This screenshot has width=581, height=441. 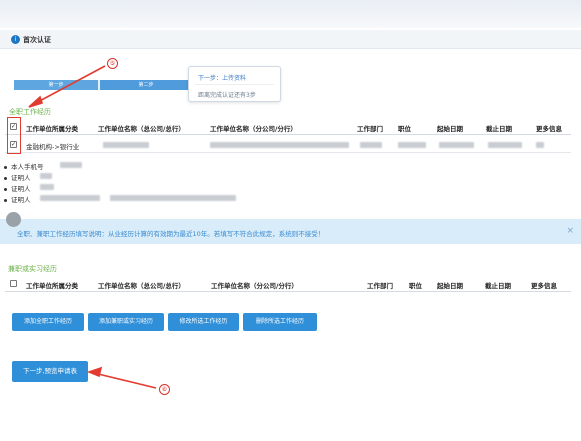 I want to click on redacted-department, so click(x=371, y=145).